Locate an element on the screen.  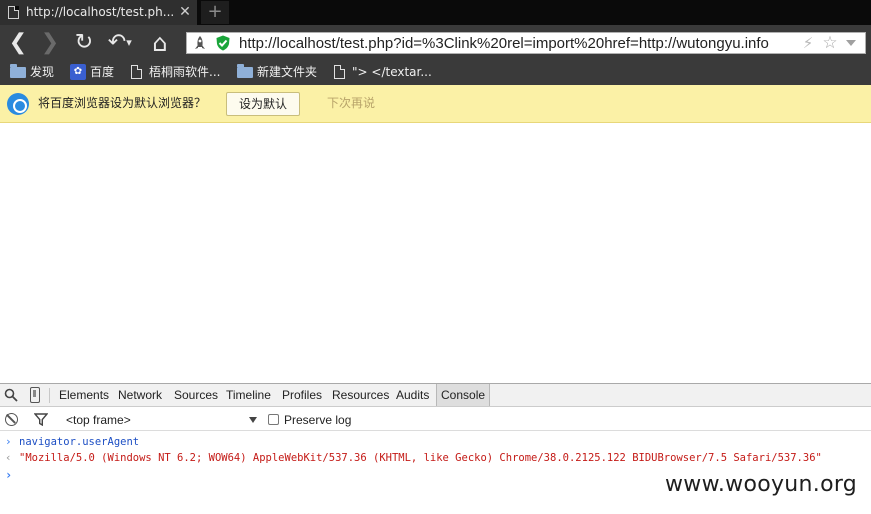
bookmark-folder-new: 新建文件夹 is located at coordinates (277, 73).